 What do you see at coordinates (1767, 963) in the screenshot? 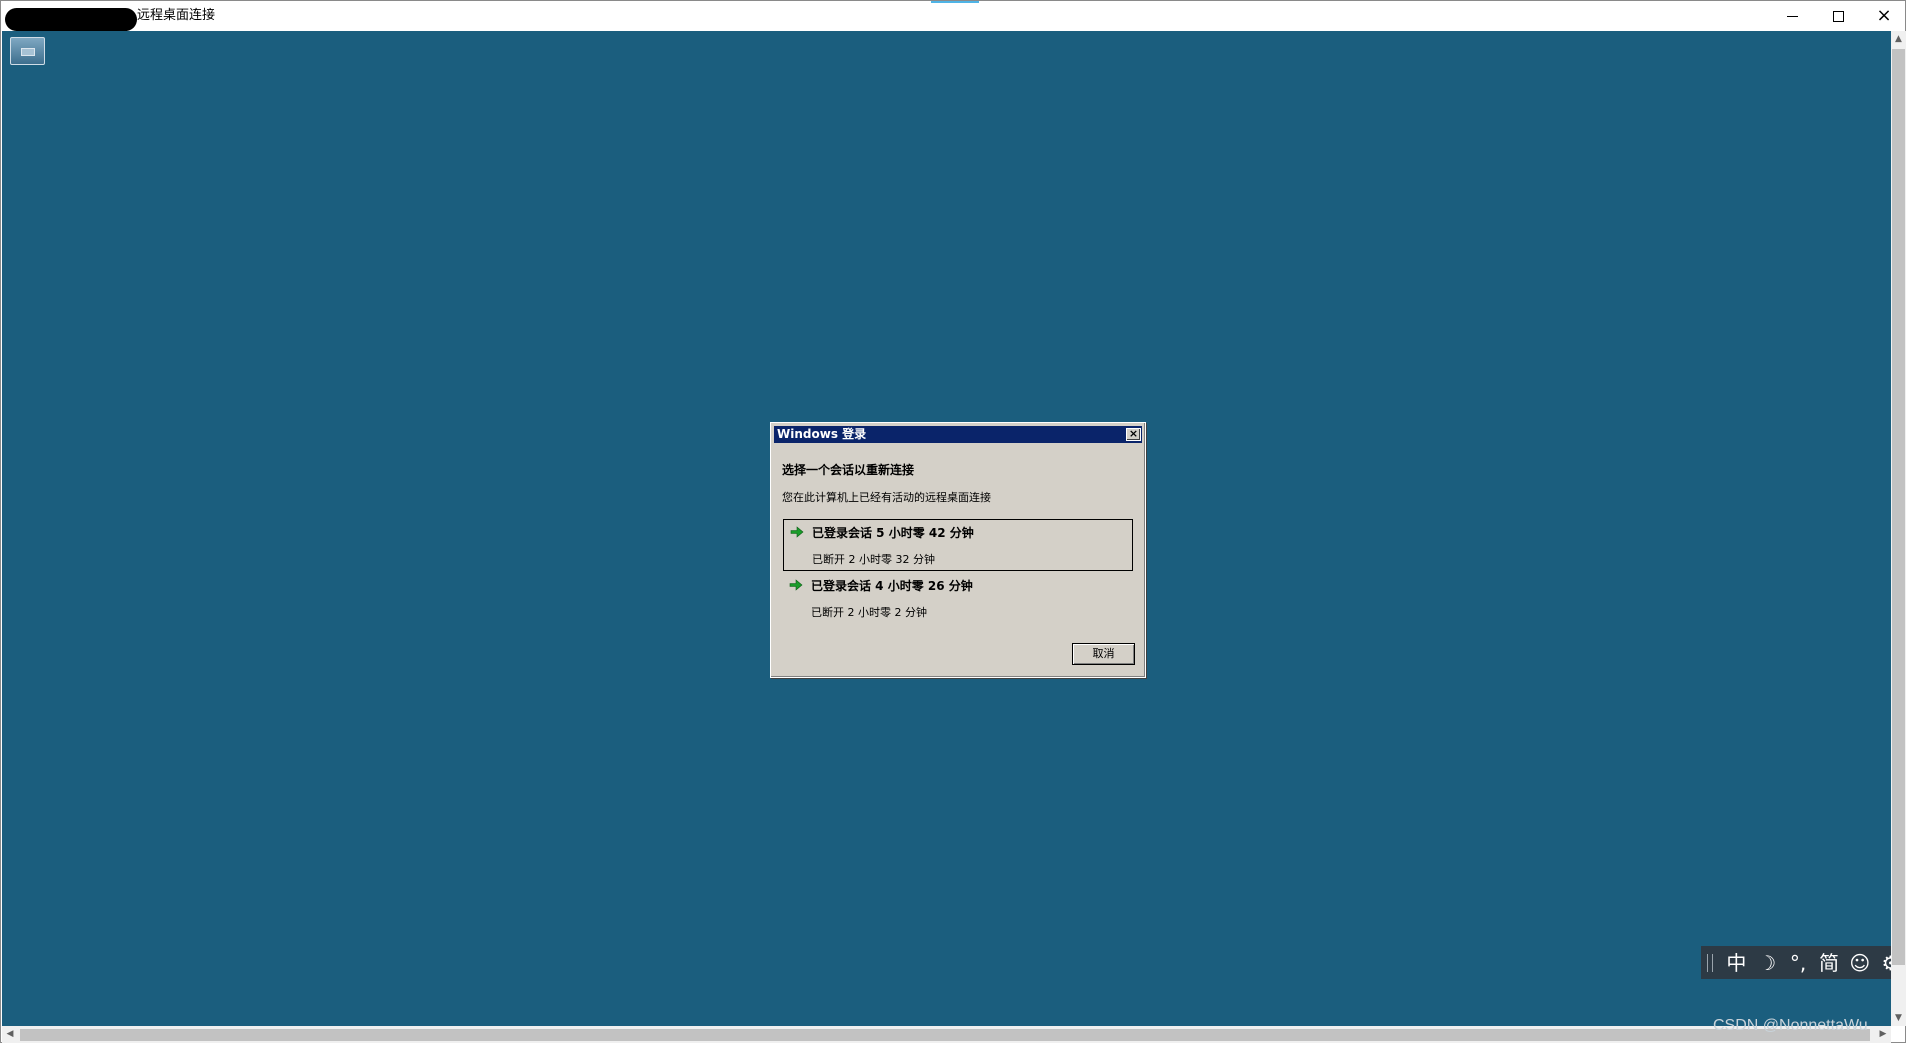
I see `ime-half-width-moon-icon: ☽` at bounding box center [1767, 963].